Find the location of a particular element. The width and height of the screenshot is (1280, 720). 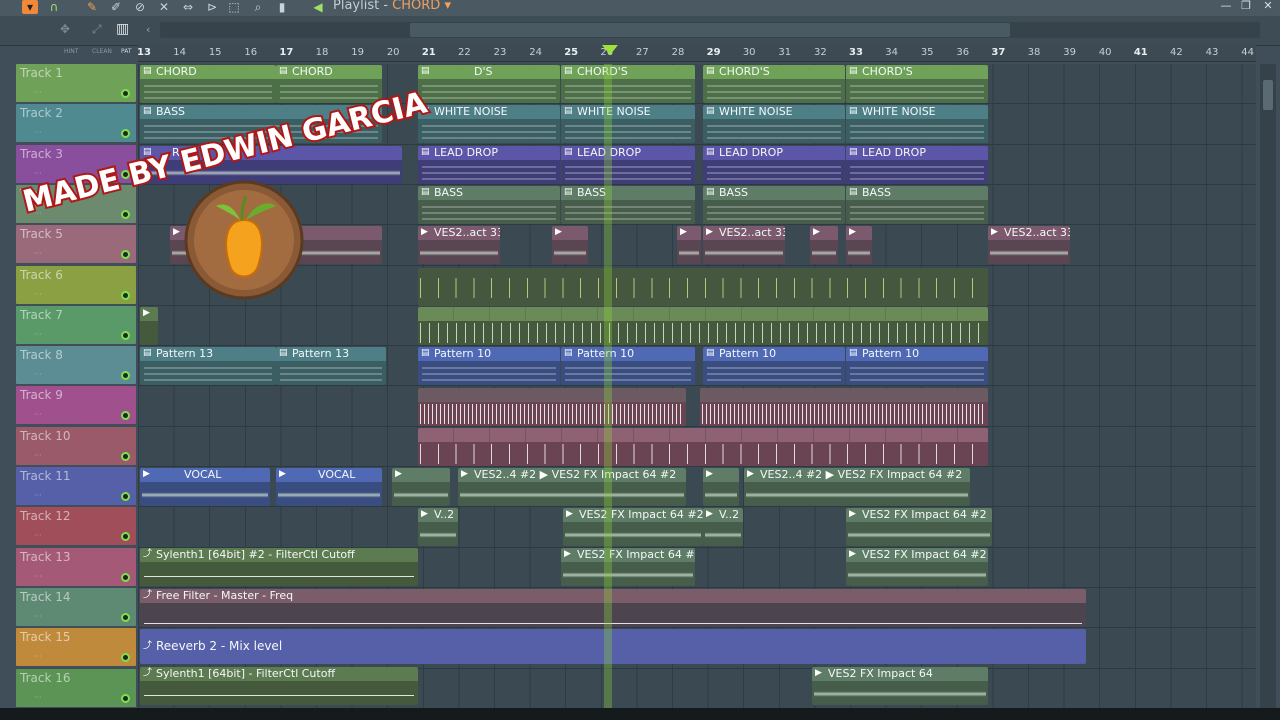

play-arrow-icon: ◀ is located at coordinates (318, 7).